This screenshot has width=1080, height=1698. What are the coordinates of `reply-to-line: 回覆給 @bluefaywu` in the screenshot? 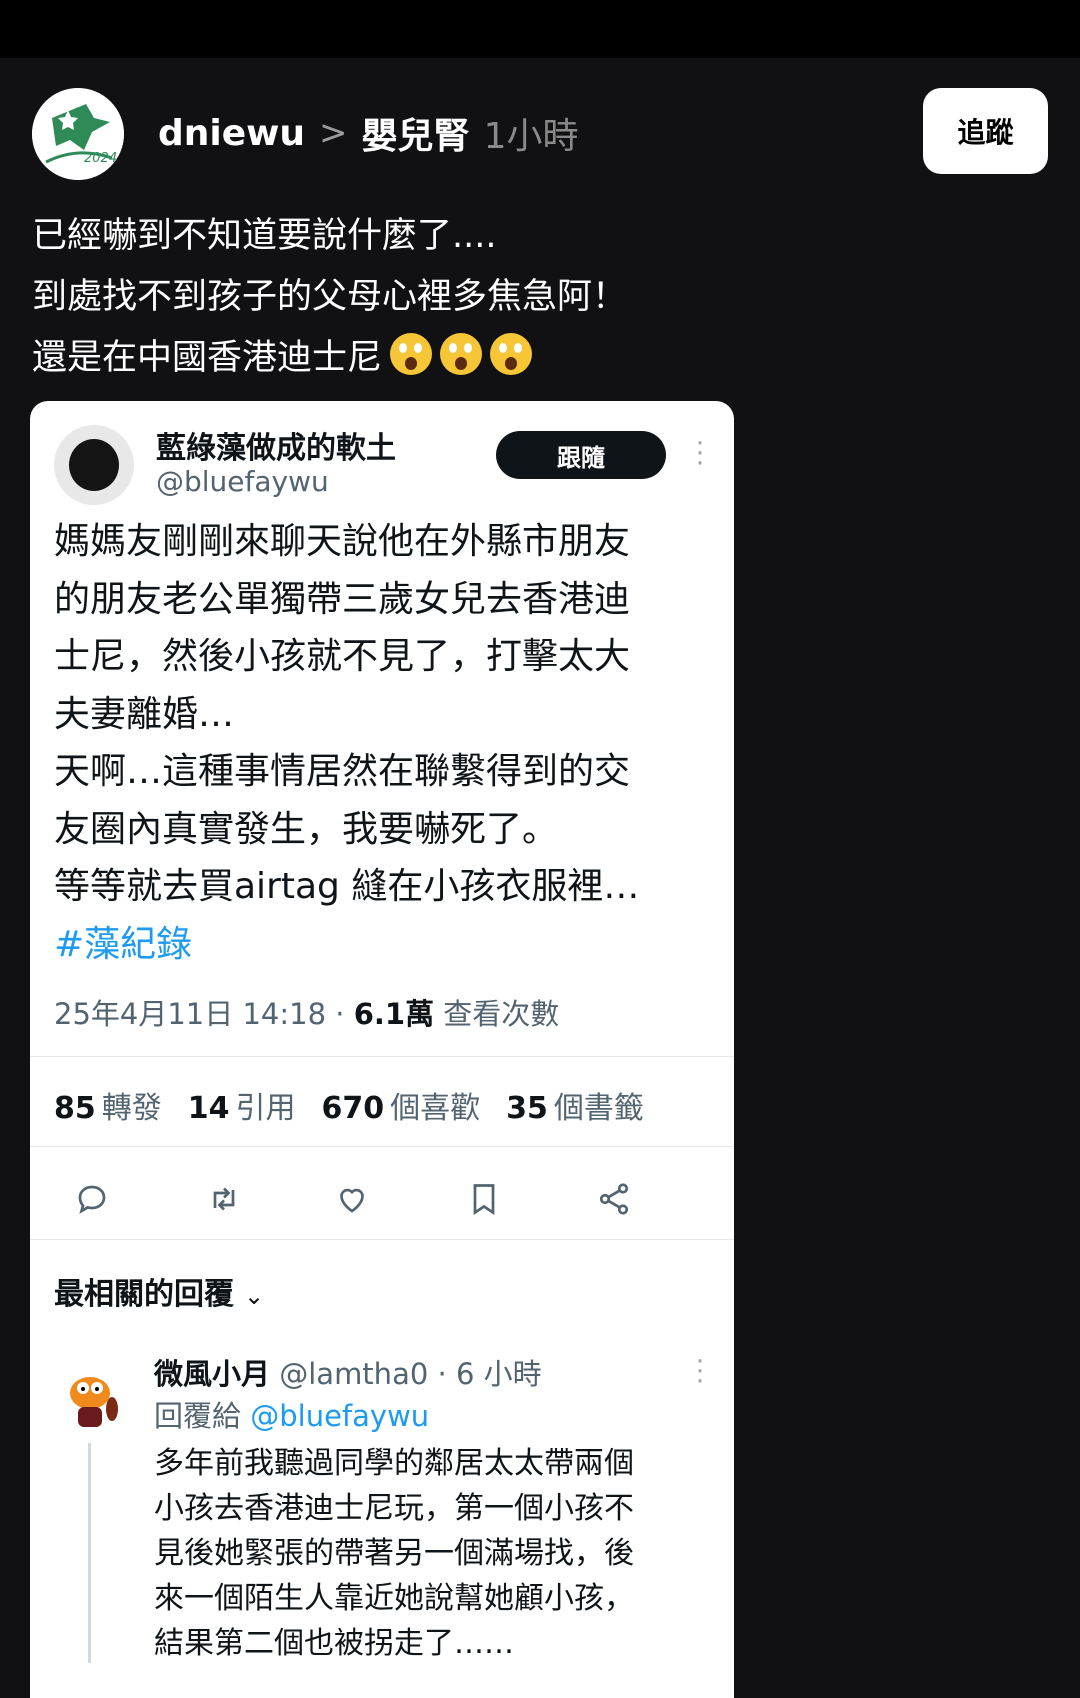 It's located at (292, 1416).